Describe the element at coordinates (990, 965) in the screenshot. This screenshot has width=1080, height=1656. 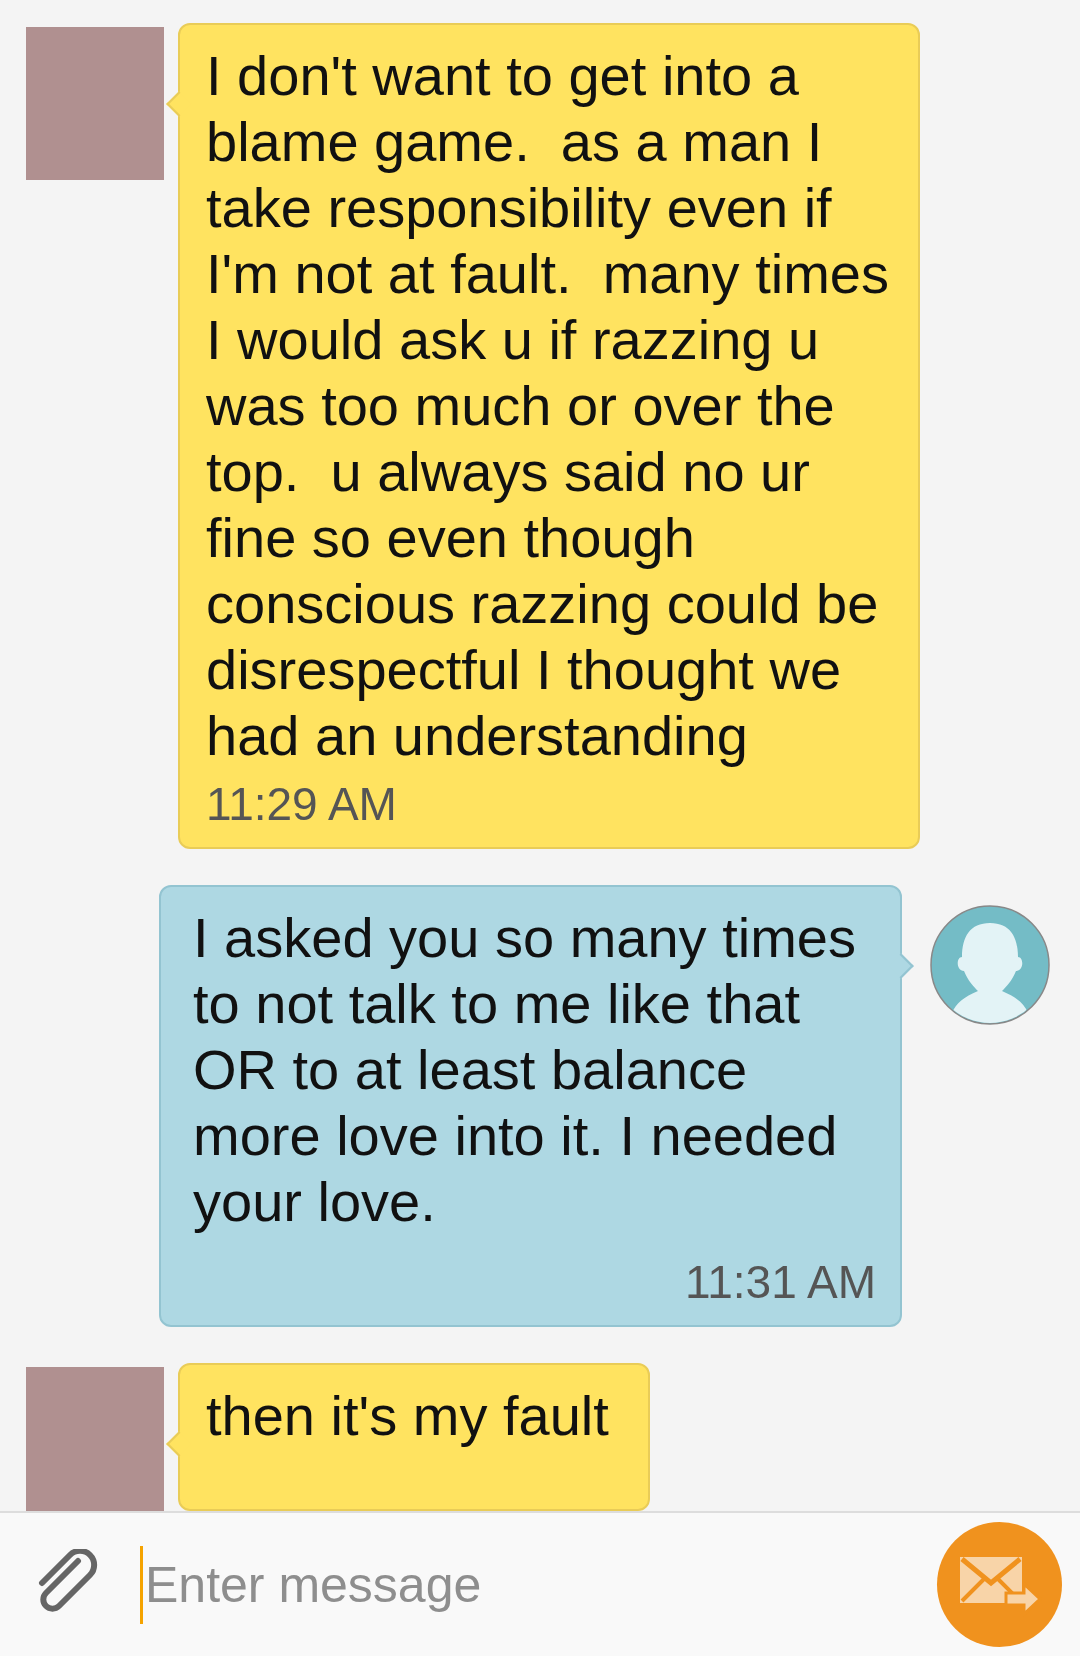
I see `avatar-icon` at that location.